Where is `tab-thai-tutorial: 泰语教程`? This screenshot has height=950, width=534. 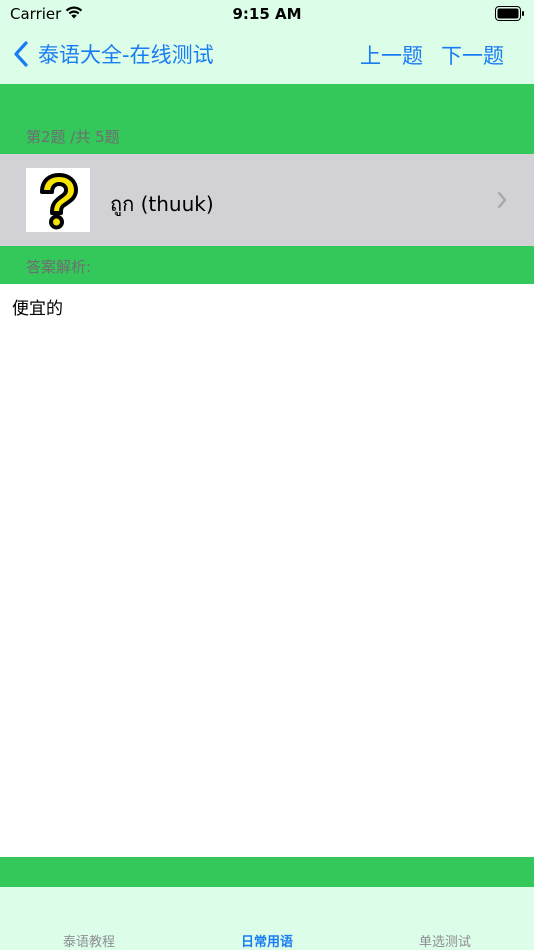
tab-thai-tutorial: 泰语教程 is located at coordinates (89, 940).